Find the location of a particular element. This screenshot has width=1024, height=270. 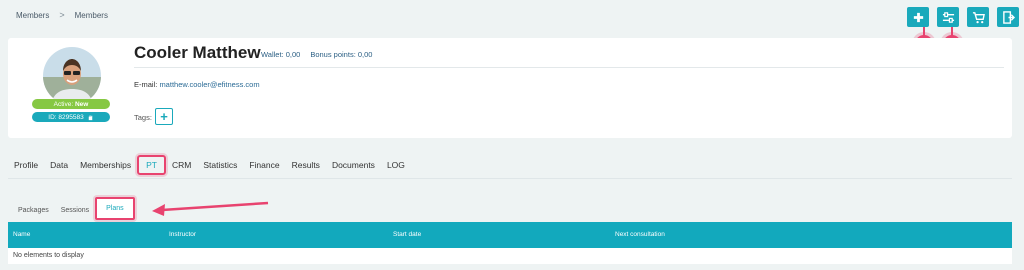

tab-data: Data is located at coordinates (59, 165).